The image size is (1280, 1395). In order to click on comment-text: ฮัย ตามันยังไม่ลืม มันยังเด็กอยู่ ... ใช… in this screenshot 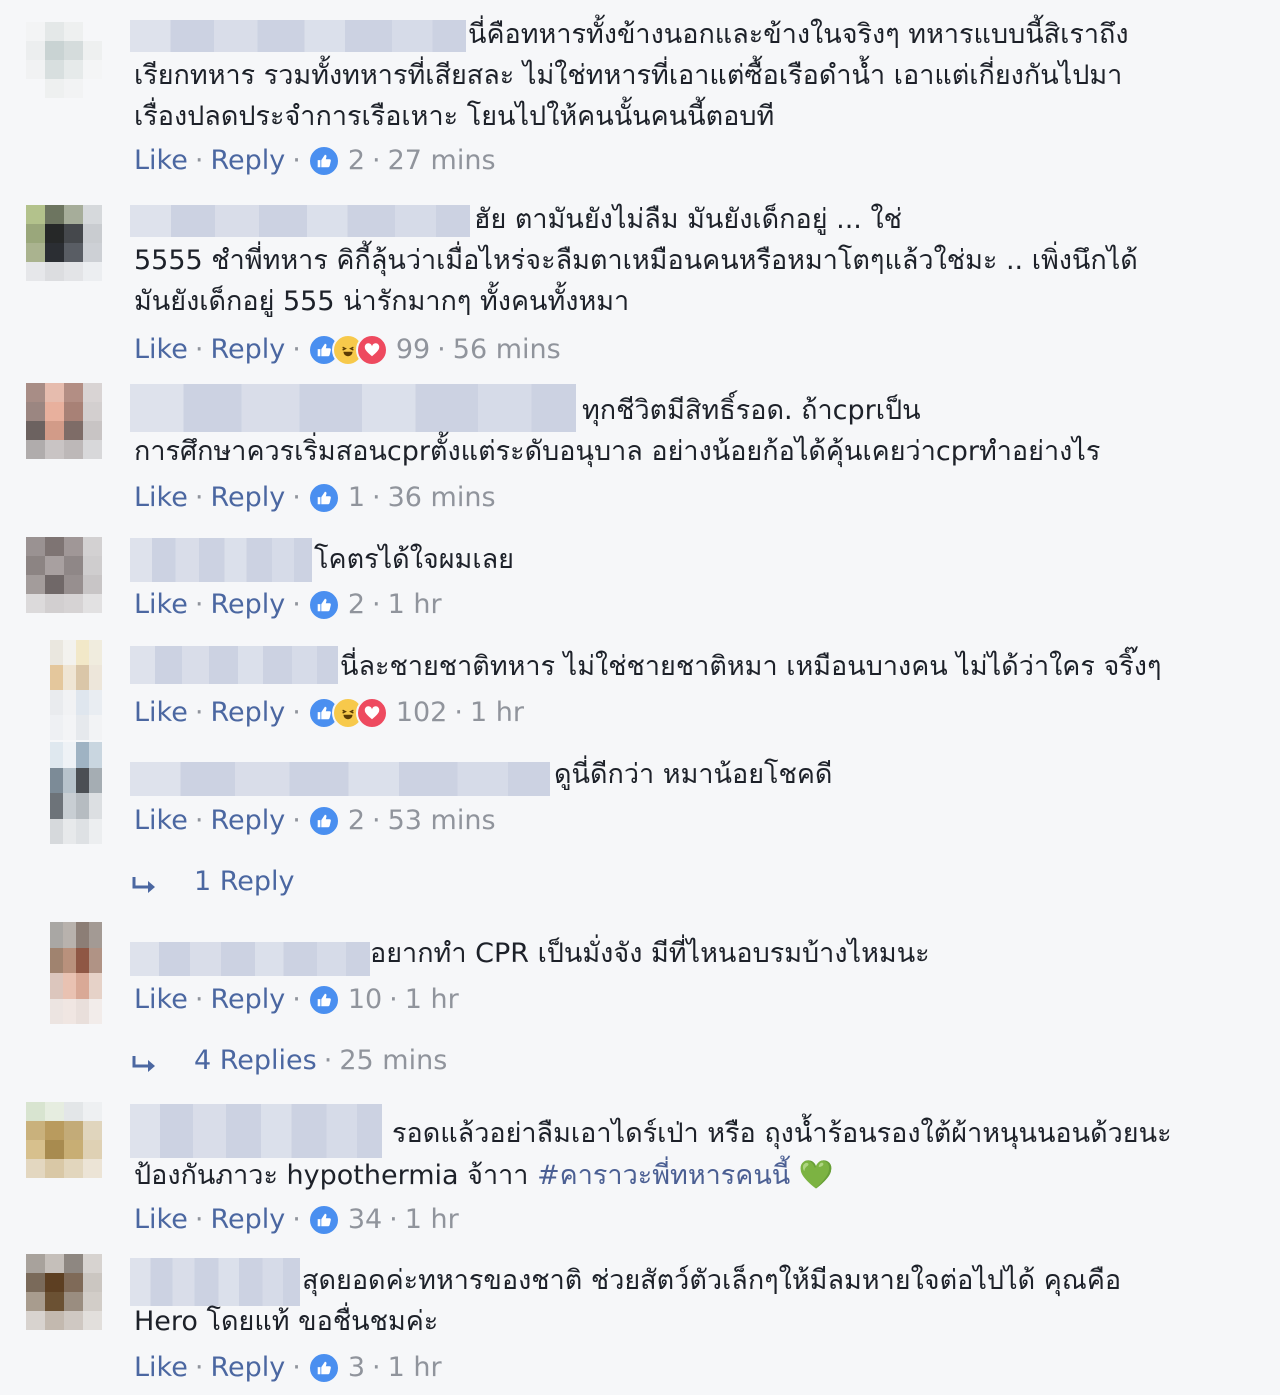, I will do `click(636, 260)`.